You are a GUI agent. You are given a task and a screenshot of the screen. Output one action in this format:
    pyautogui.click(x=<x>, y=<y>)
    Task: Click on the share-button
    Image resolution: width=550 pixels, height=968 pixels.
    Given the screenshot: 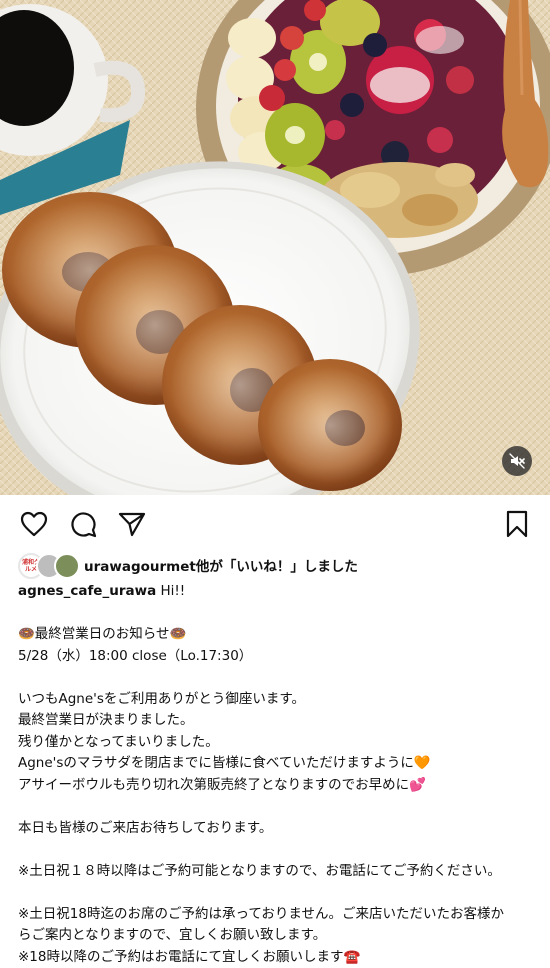 What is the action you would take?
    pyautogui.click(x=132, y=524)
    